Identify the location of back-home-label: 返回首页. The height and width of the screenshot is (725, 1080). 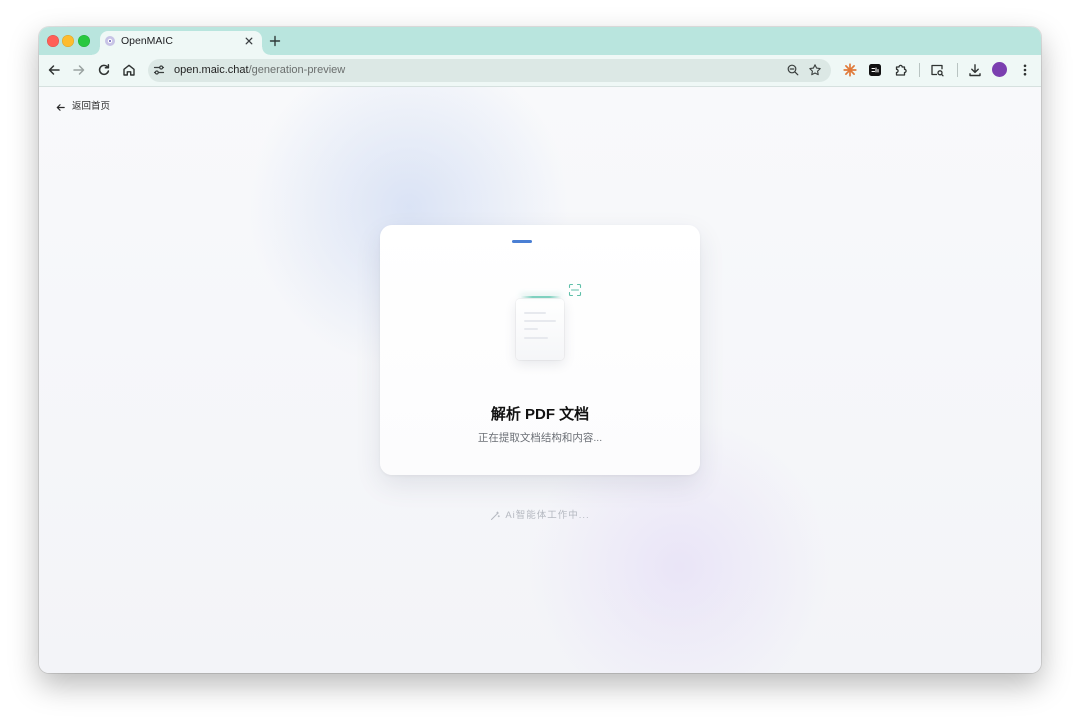
(91, 106).